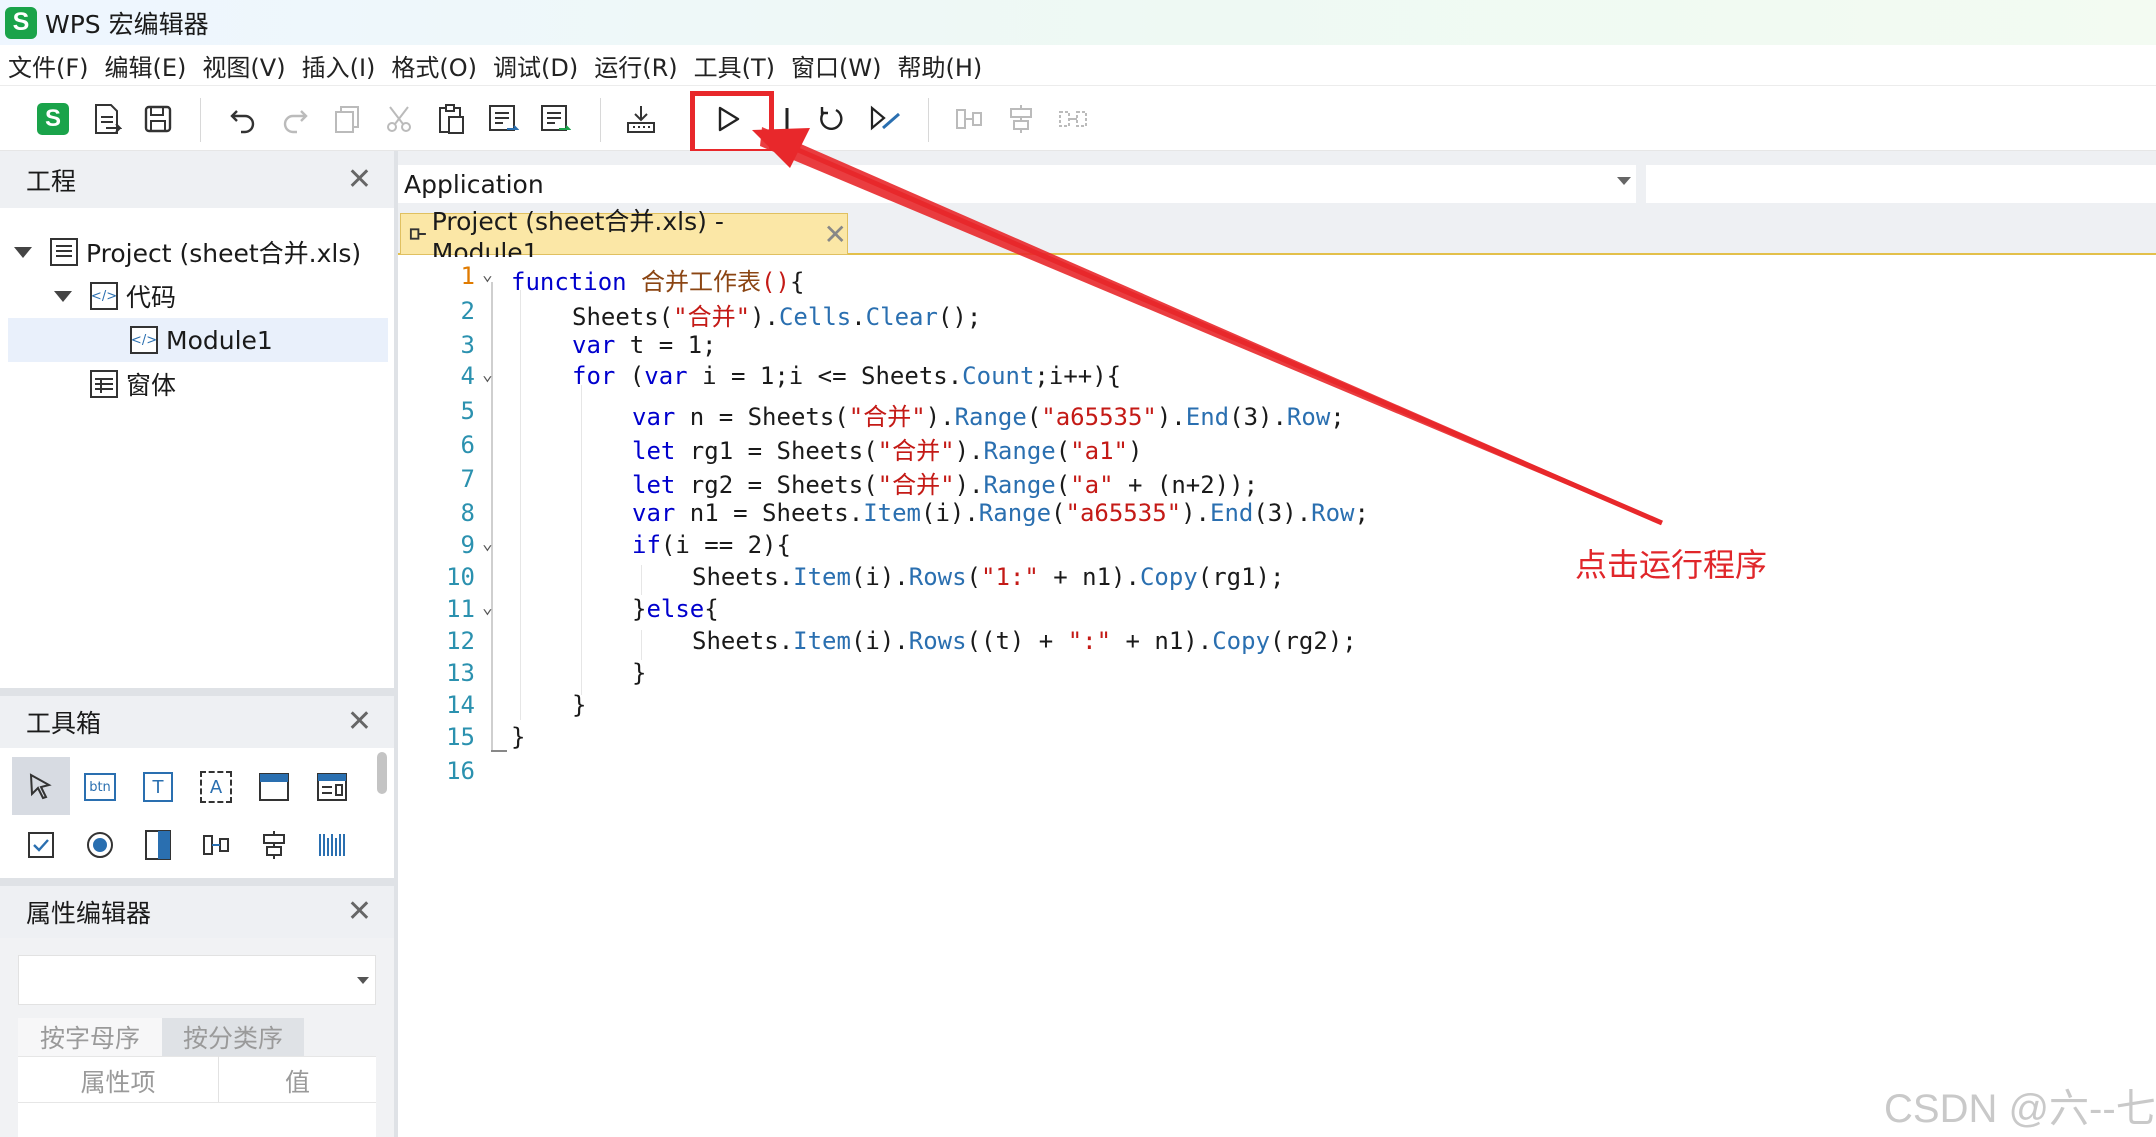 The height and width of the screenshot is (1137, 2156). Describe the element at coordinates (53, 119) in the screenshot. I see `wps-logo-icon: S` at that location.